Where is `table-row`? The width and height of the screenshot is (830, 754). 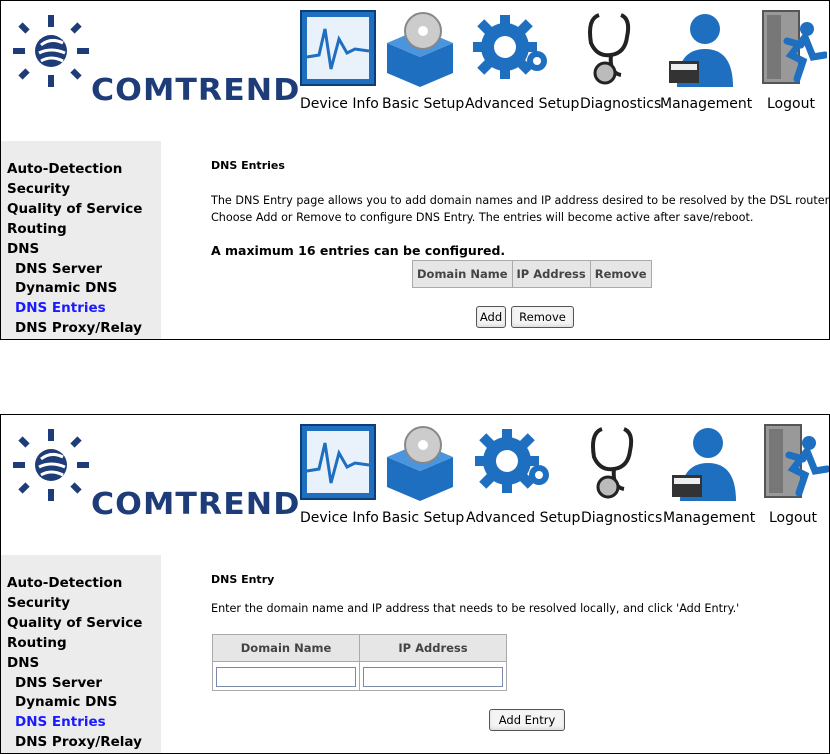 table-row is located at coordinates (359, 676).